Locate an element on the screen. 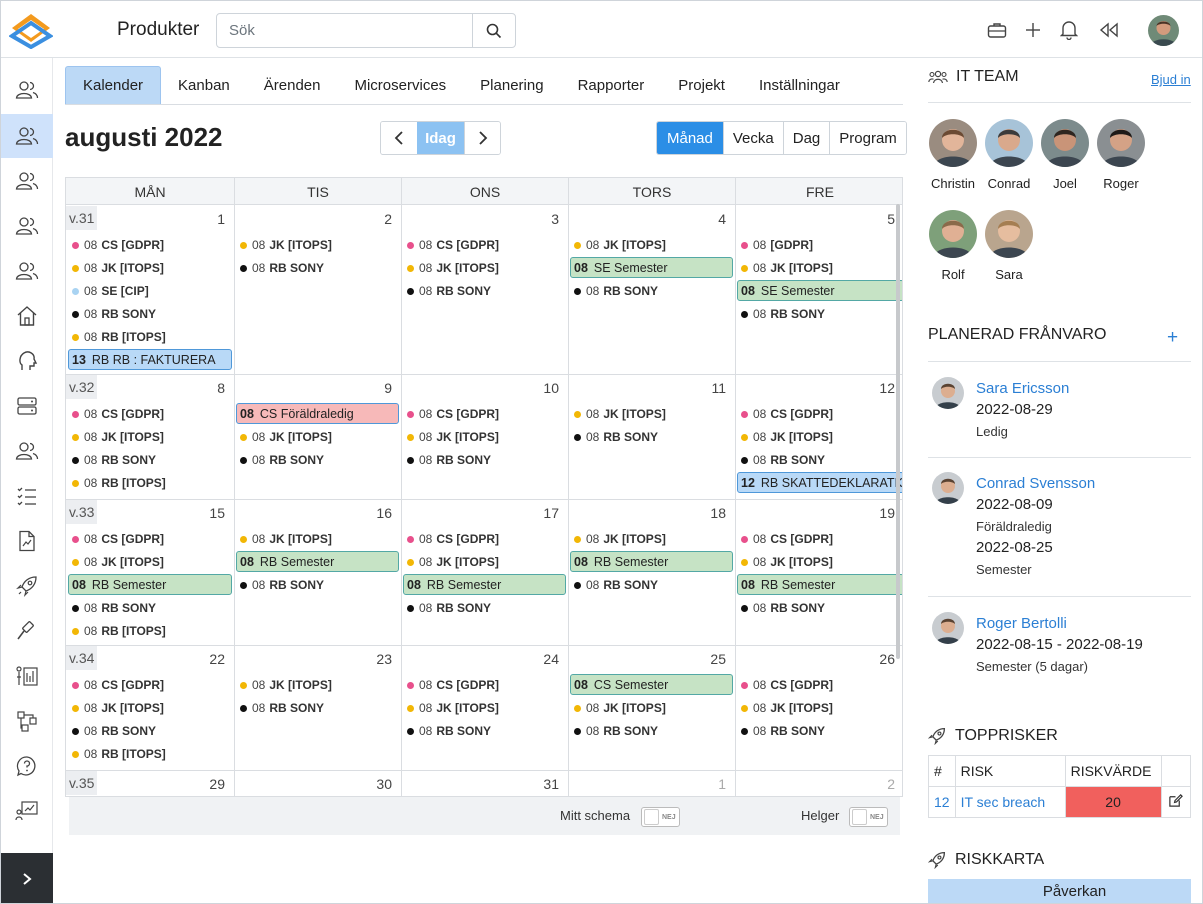 Image resolution: width=1203 pixels, height=904 pixels. sidebar-item-groups is located at coordinates (27, 181).